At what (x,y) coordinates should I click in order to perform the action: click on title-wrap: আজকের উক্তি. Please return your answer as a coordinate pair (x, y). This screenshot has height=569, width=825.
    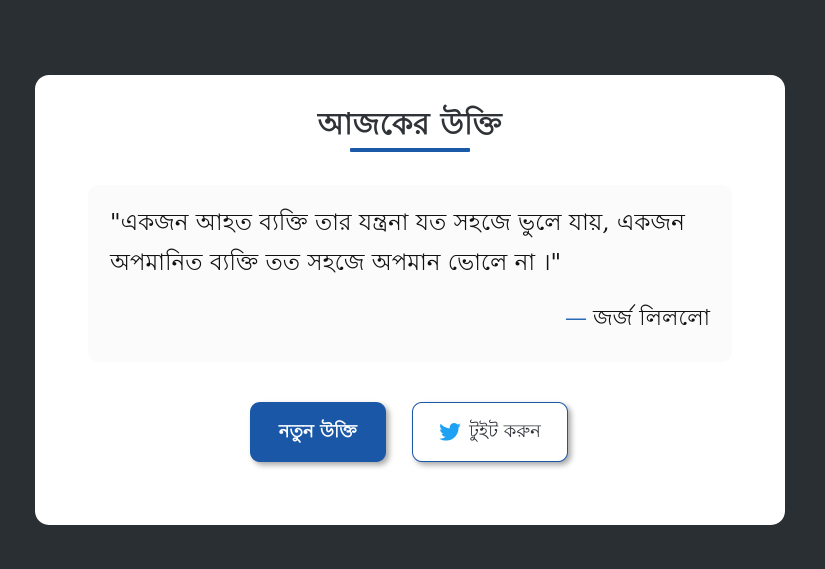
    Looking at the image, I should click on (410, 125).